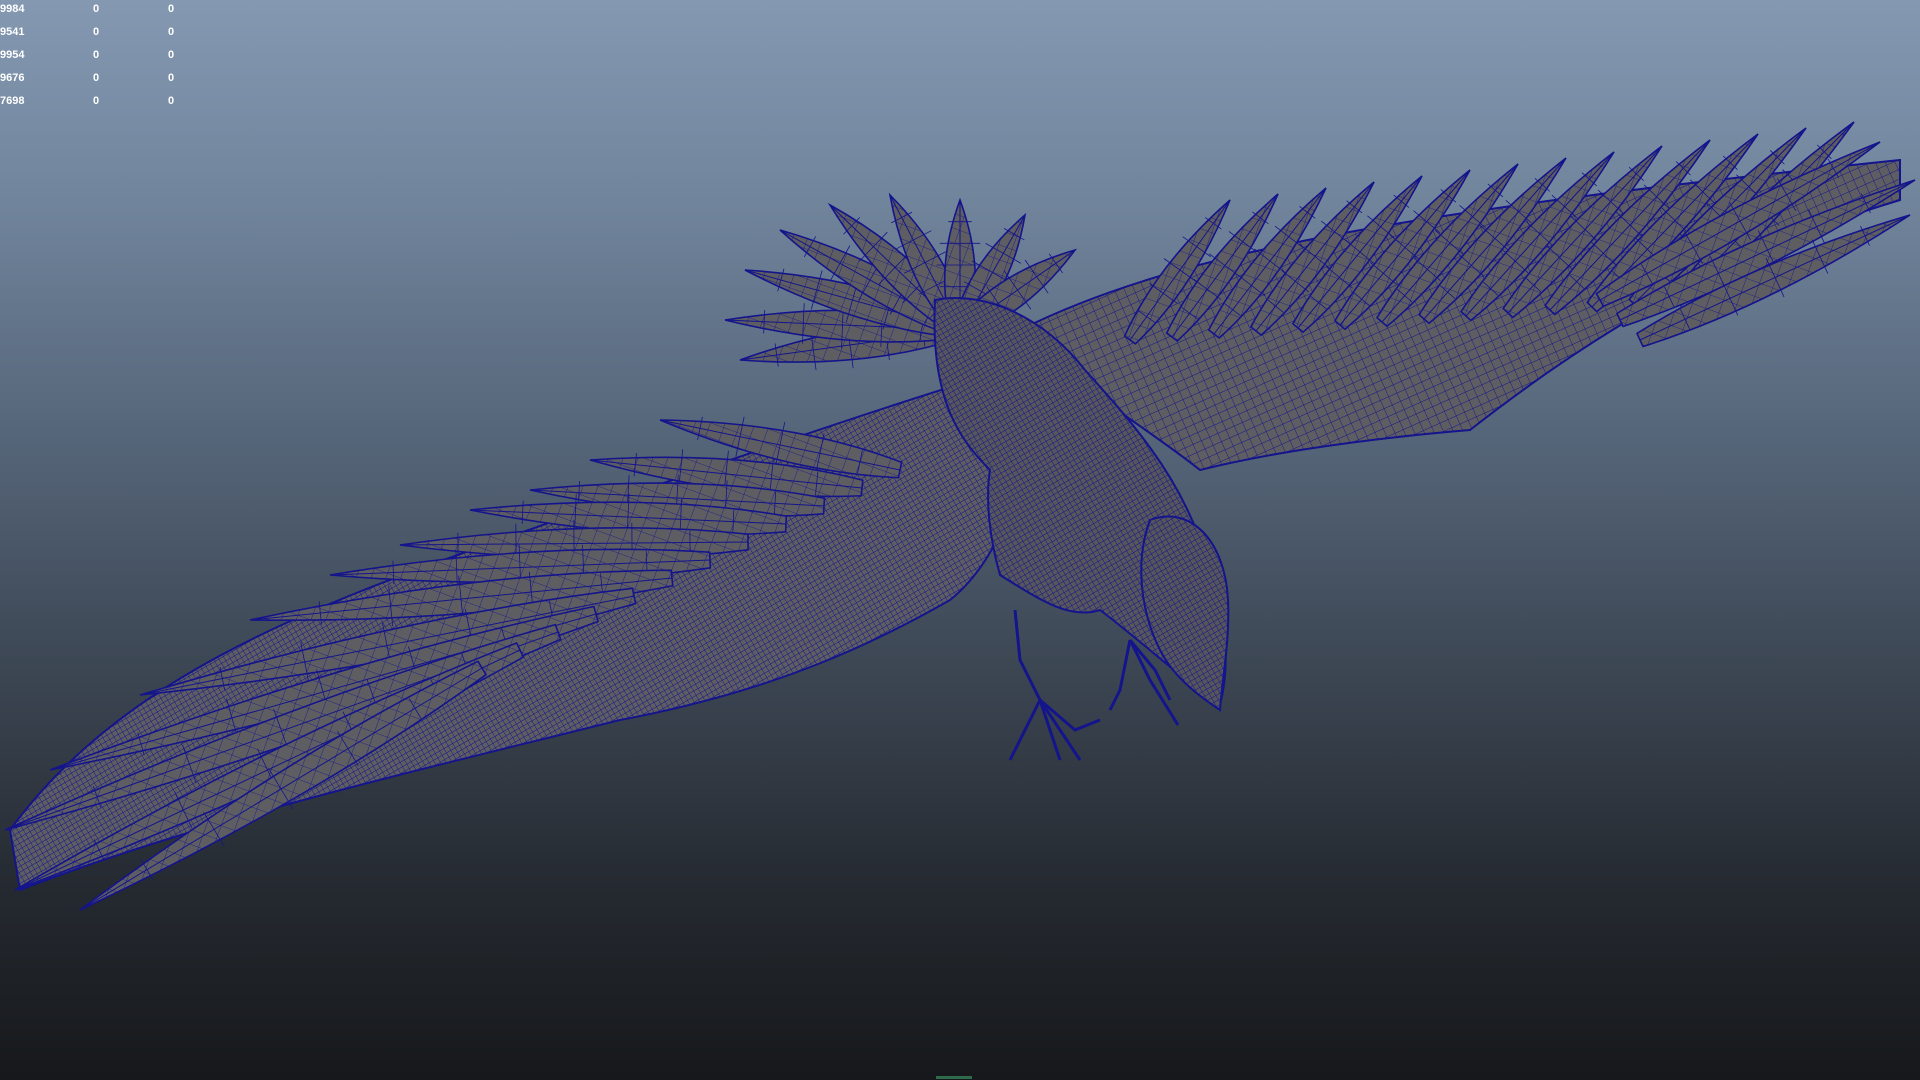 This screenshot has width=1920, height=1080. I want to click on head-mesh, so click(1185, 613).